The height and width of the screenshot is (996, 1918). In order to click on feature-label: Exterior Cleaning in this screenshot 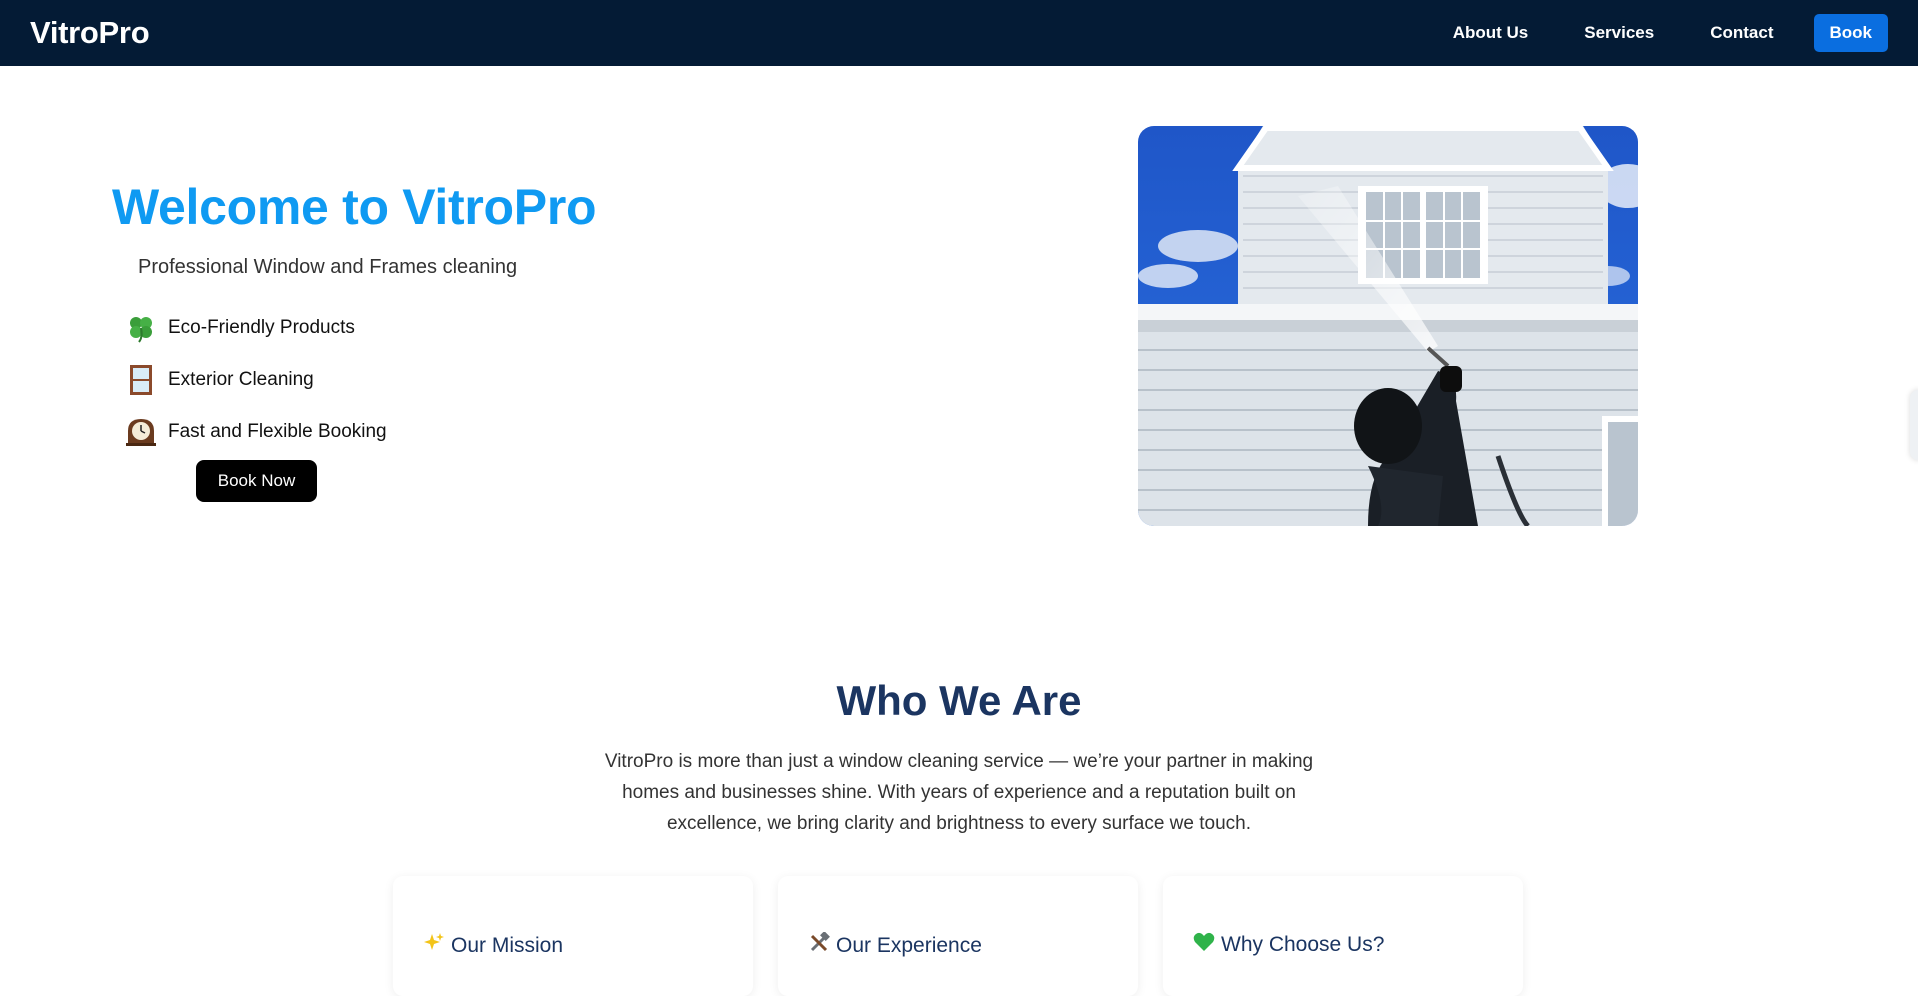, I will do `click(241, 379)`.